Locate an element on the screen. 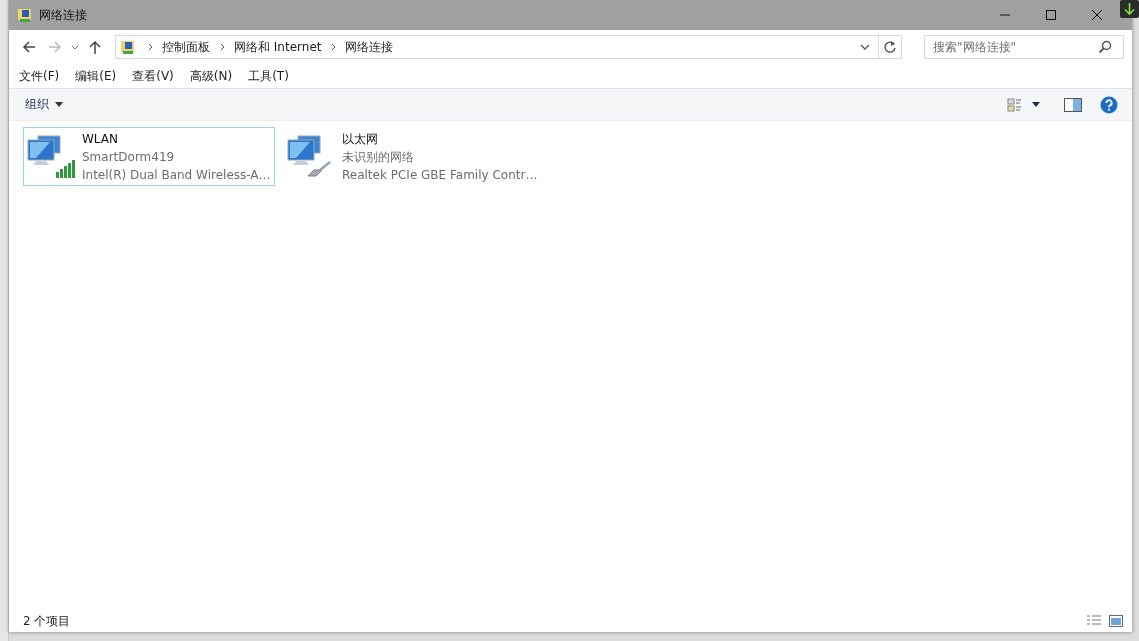  breadcrumb-item: 网络和 Internet is located at coordinates (278, 47).